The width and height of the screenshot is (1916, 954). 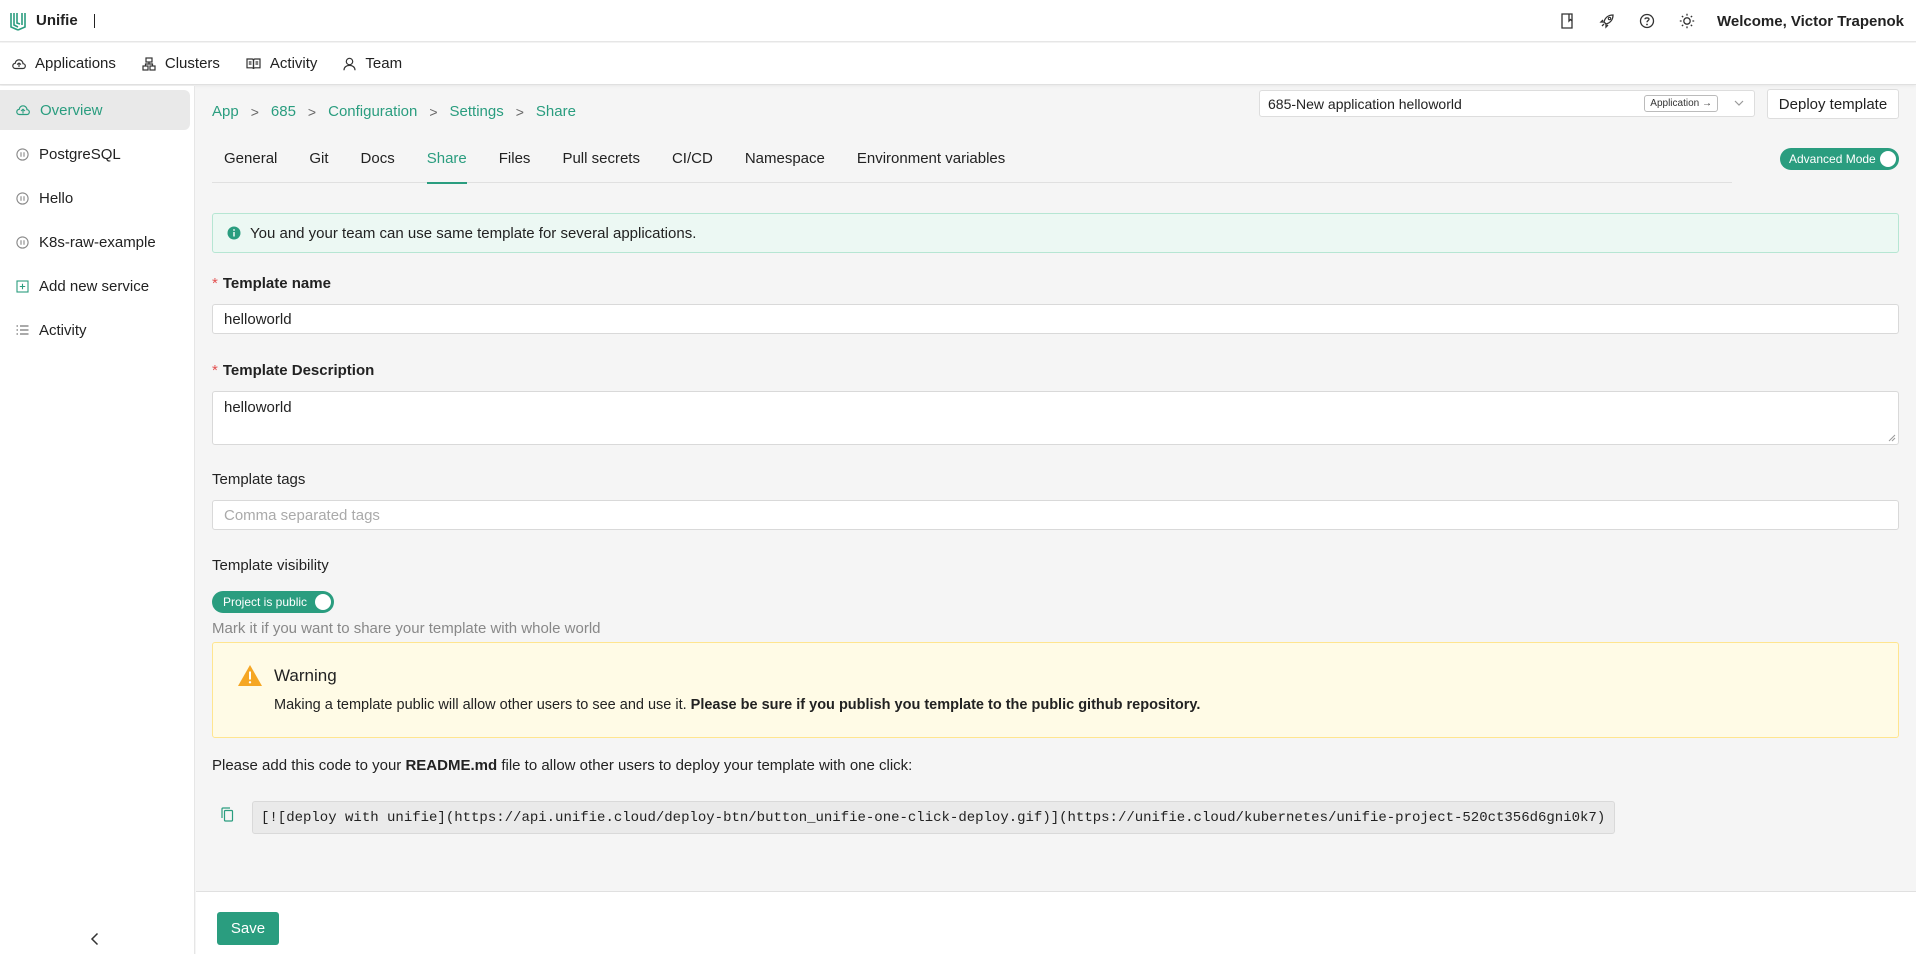 I want to click on logo: Unifie, so click(x=51, y=21).